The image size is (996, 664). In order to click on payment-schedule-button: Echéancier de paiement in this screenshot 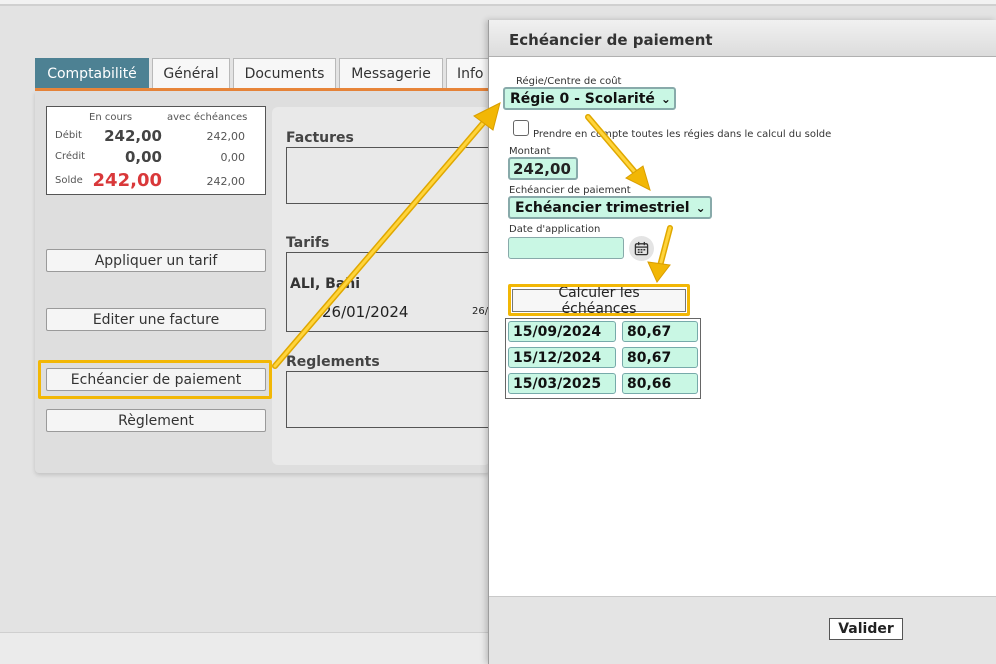, I will do `click(156, 379)`.